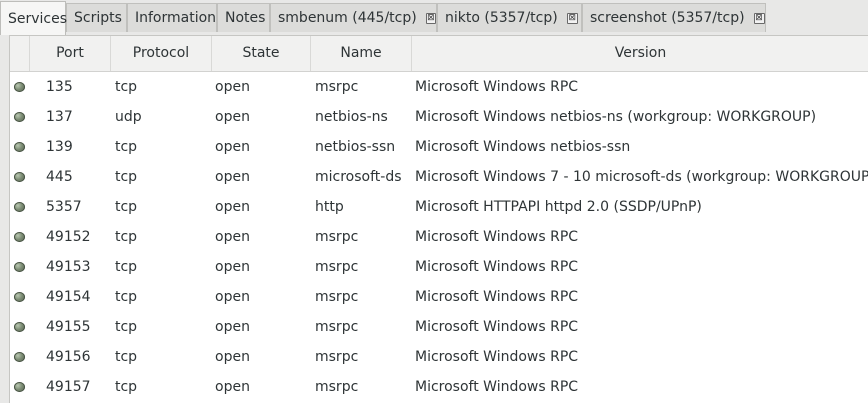 The width and height of the screenshot is (868, 403). What do you see at coordinates (347, 18) in the screenshot?
I see `tab-label: smbenum (445/tcp)` at bounding box center [347, 18].